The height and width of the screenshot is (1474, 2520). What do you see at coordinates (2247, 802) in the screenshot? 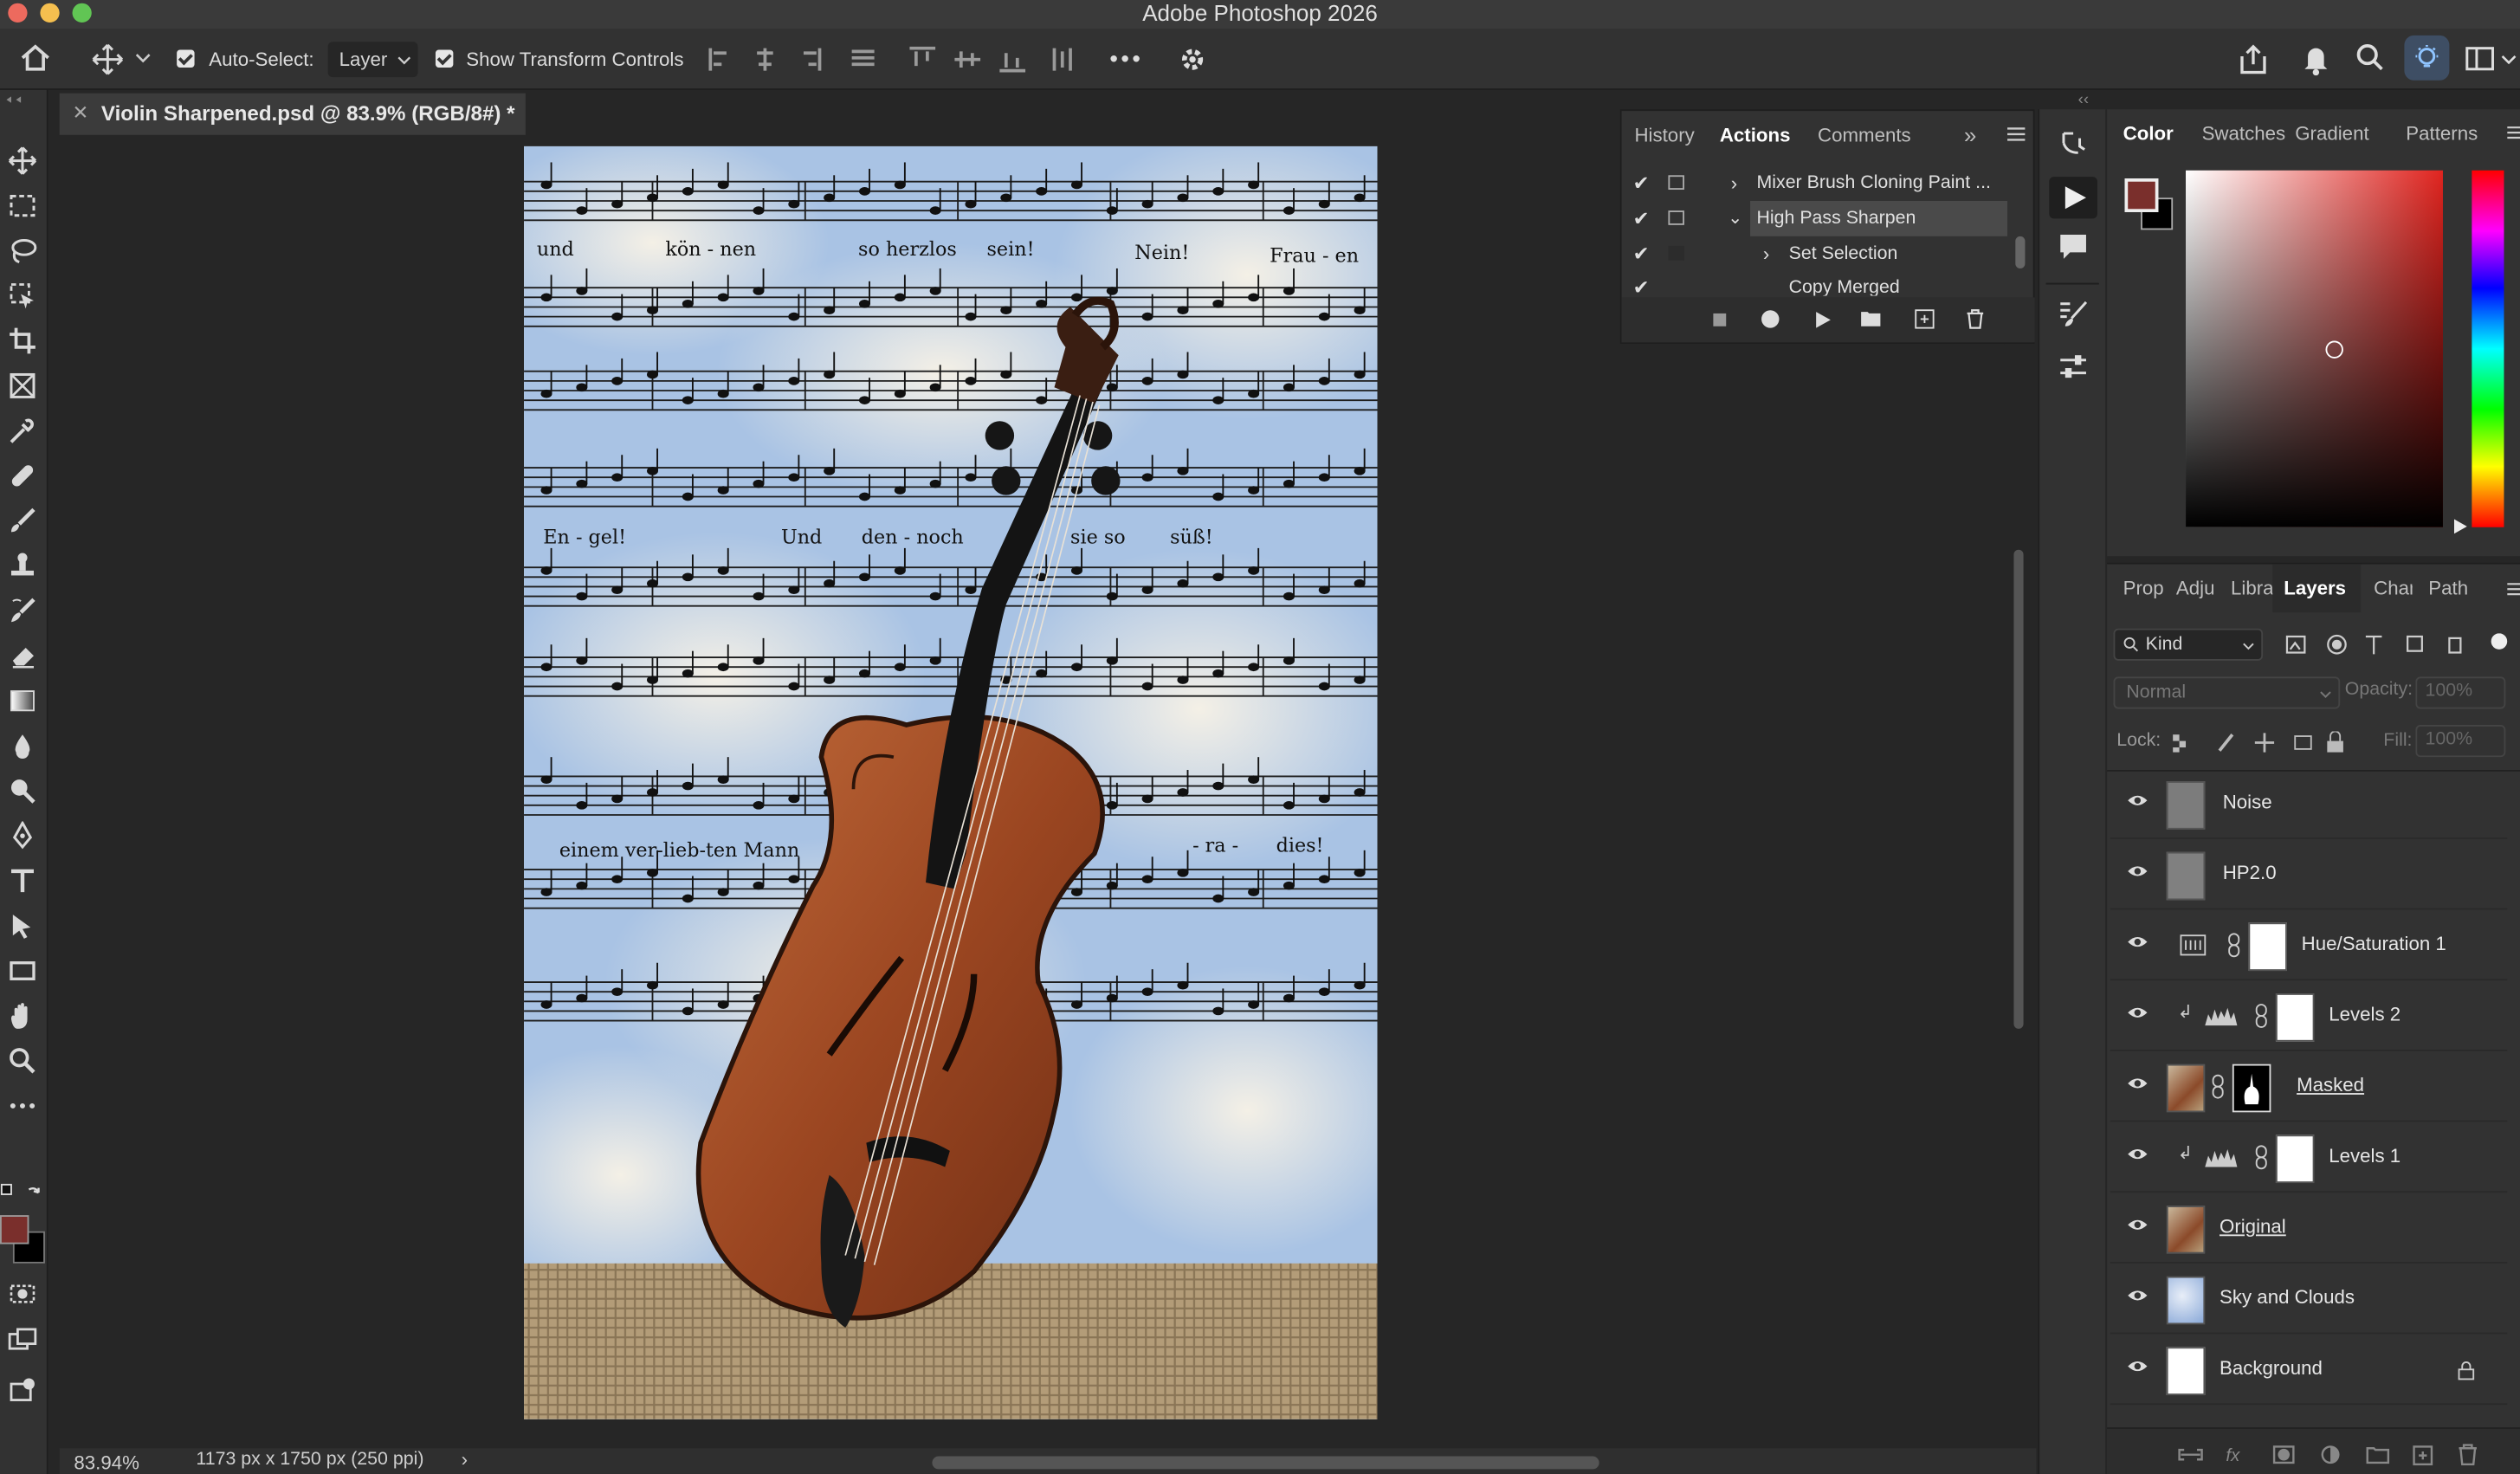
I see `layer-name: Noise` at bounding box center [2247, 802].